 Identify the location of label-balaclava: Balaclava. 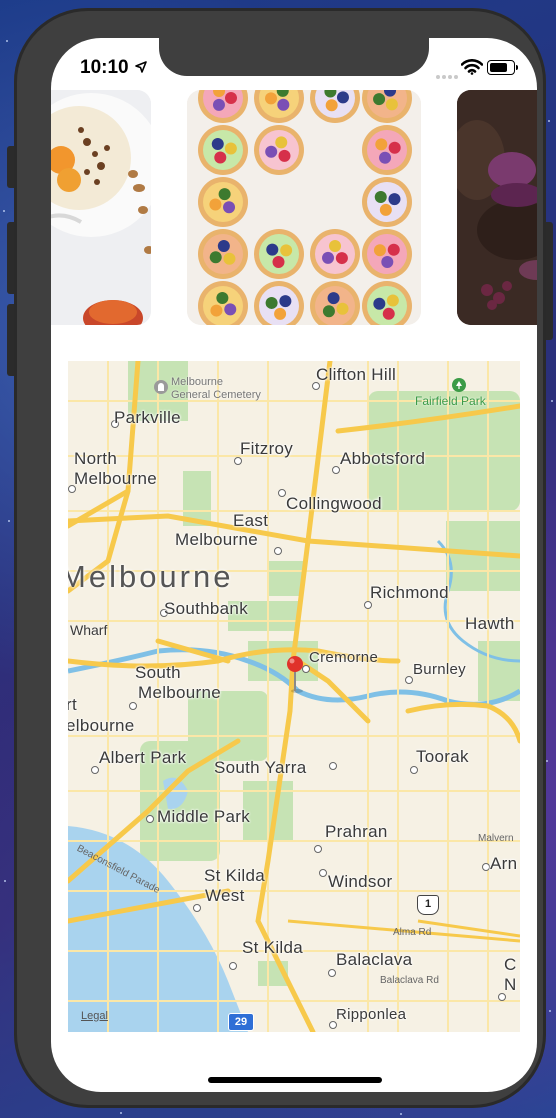
(374, 959).